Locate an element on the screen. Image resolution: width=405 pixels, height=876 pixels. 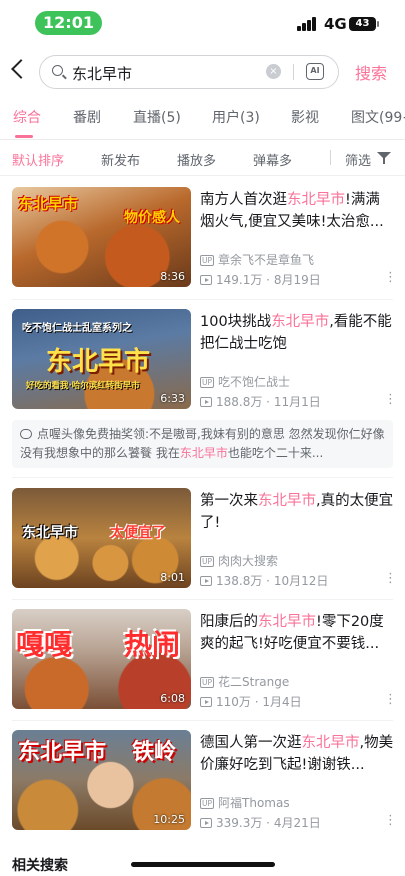
video-uploader: UP 阿福Thomas is located at coordinates (245, 802).